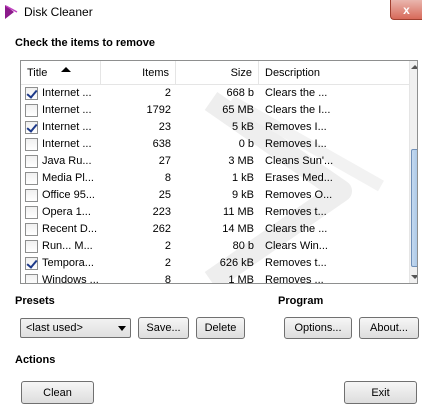  Describe the element at coordinates (11, 12) in the screenshot. I see `disk-cleaner-icon` at that location.